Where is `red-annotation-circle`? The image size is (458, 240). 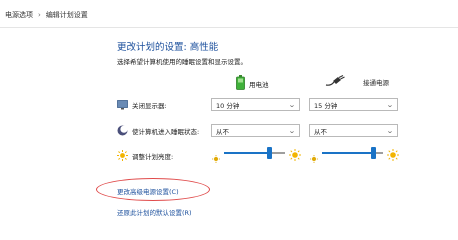
red-annotation-circle is located at coordinates (153, 189).